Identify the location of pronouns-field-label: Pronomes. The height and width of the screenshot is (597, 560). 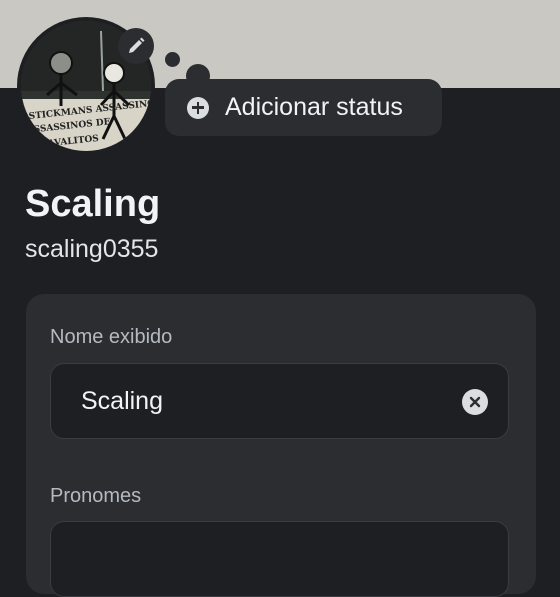
(96, 496).